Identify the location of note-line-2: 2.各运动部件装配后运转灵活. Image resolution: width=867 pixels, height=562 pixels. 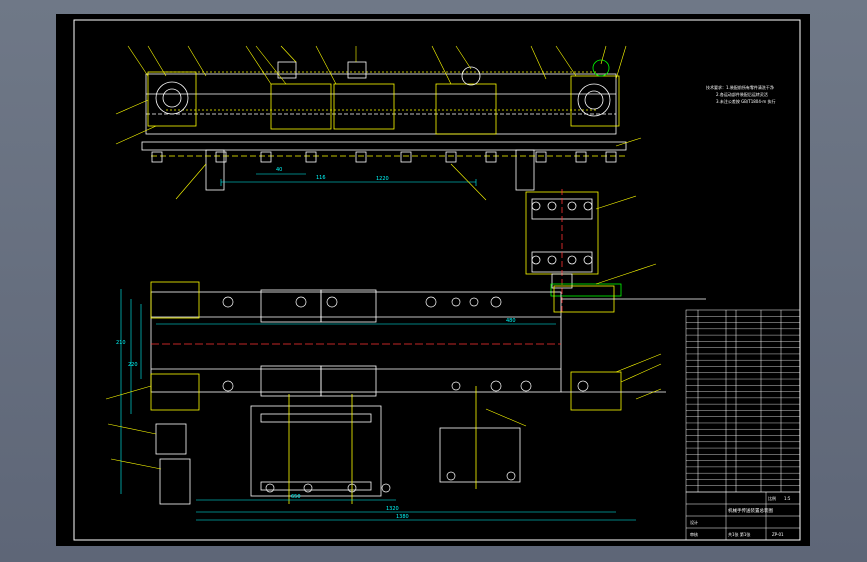
(742, 94).